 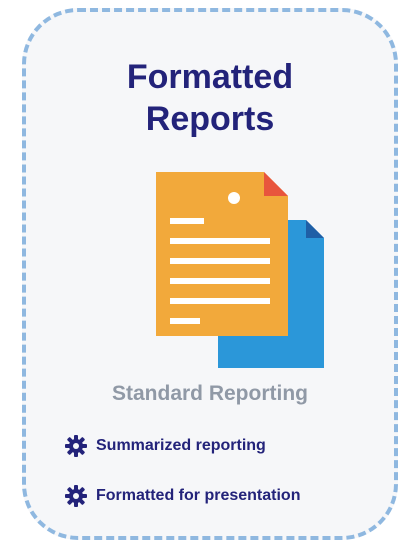 What do you see at coordinates (209, 393) in the screenshot?
I see `card-subtitle: Standard Reporting` at bounding box center [209, 393].